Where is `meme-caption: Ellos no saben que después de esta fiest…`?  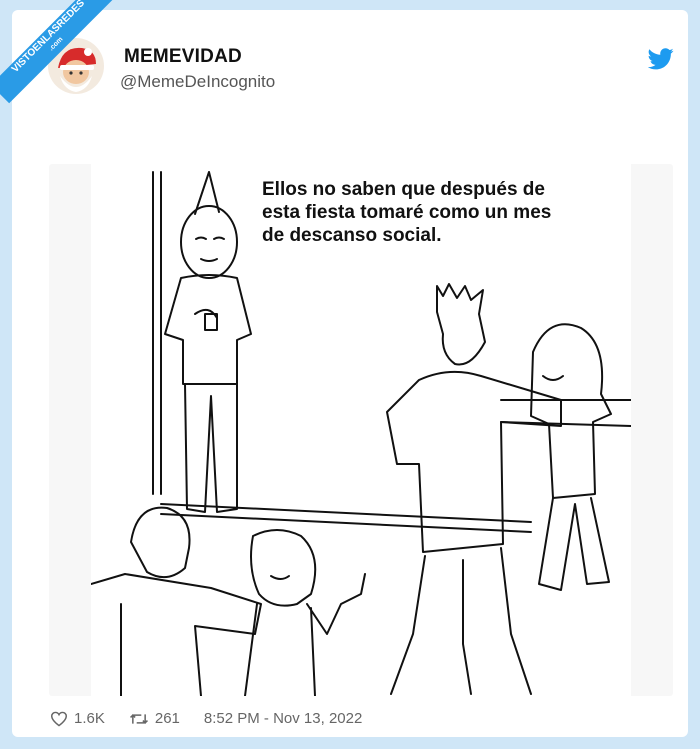 meme-caption: Ellos no saben que después de esta fiest… is located at coordinates (407, 212).